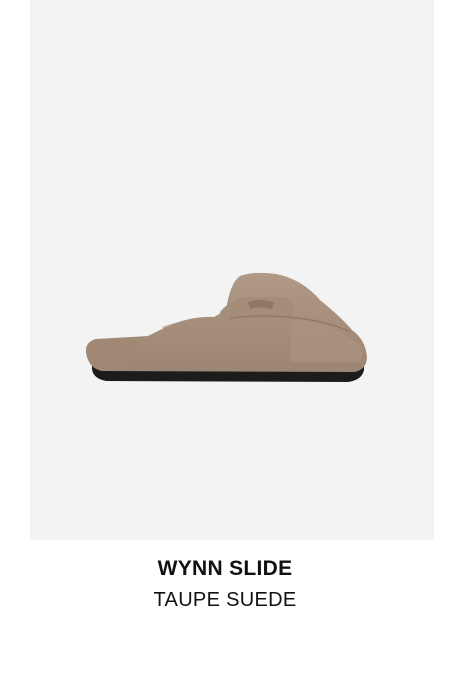 This screenshot has width=450, height=688. What do you see at coordinates (225, 569) in the screenshot?
I see `product-name: WYNN SLIDE` at bounding box center [225, 569].